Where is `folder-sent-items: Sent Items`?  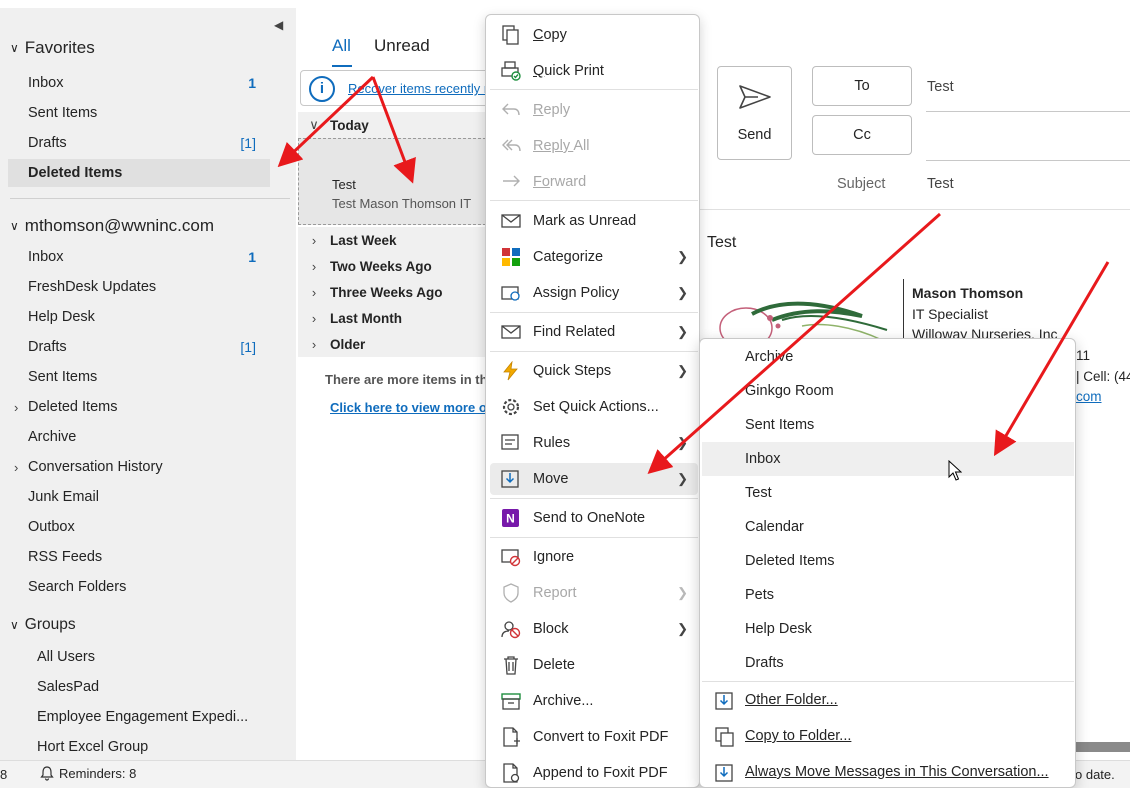 folder-sent-items: Sent Items is located at coordinates (148, 377).